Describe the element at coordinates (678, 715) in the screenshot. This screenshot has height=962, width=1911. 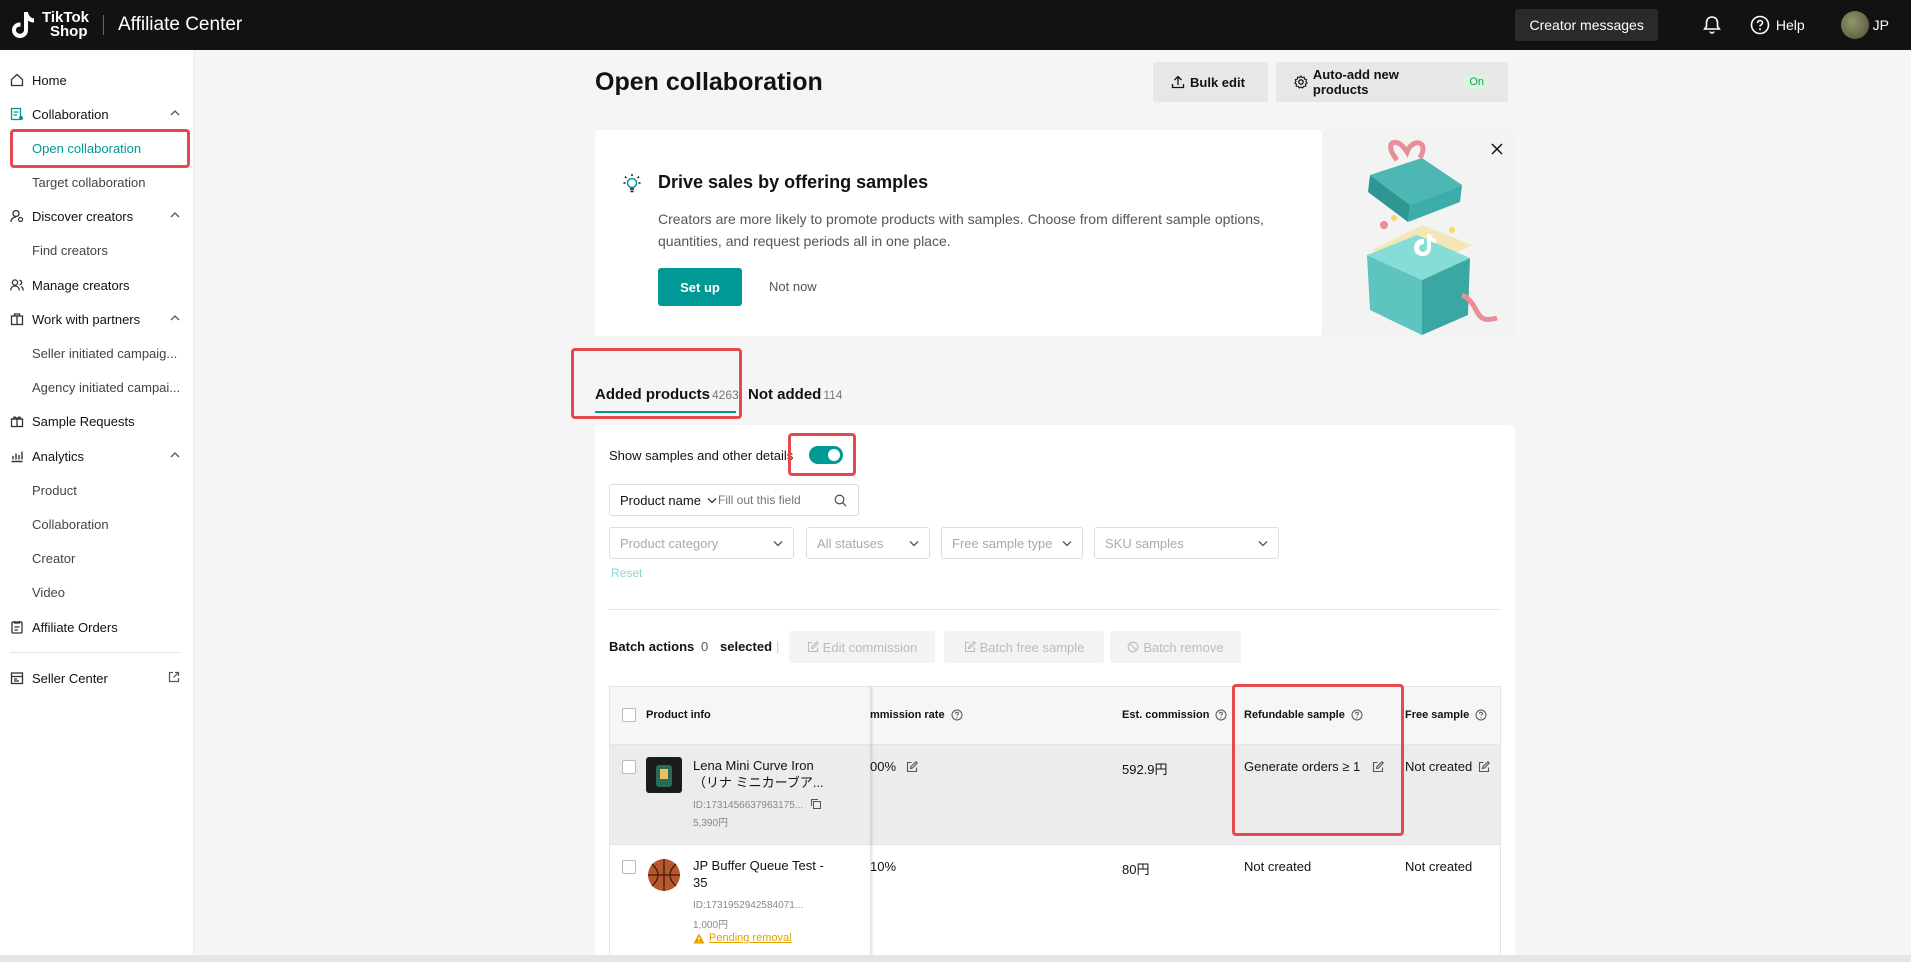
I see `header-product-info: Product info` at that location.